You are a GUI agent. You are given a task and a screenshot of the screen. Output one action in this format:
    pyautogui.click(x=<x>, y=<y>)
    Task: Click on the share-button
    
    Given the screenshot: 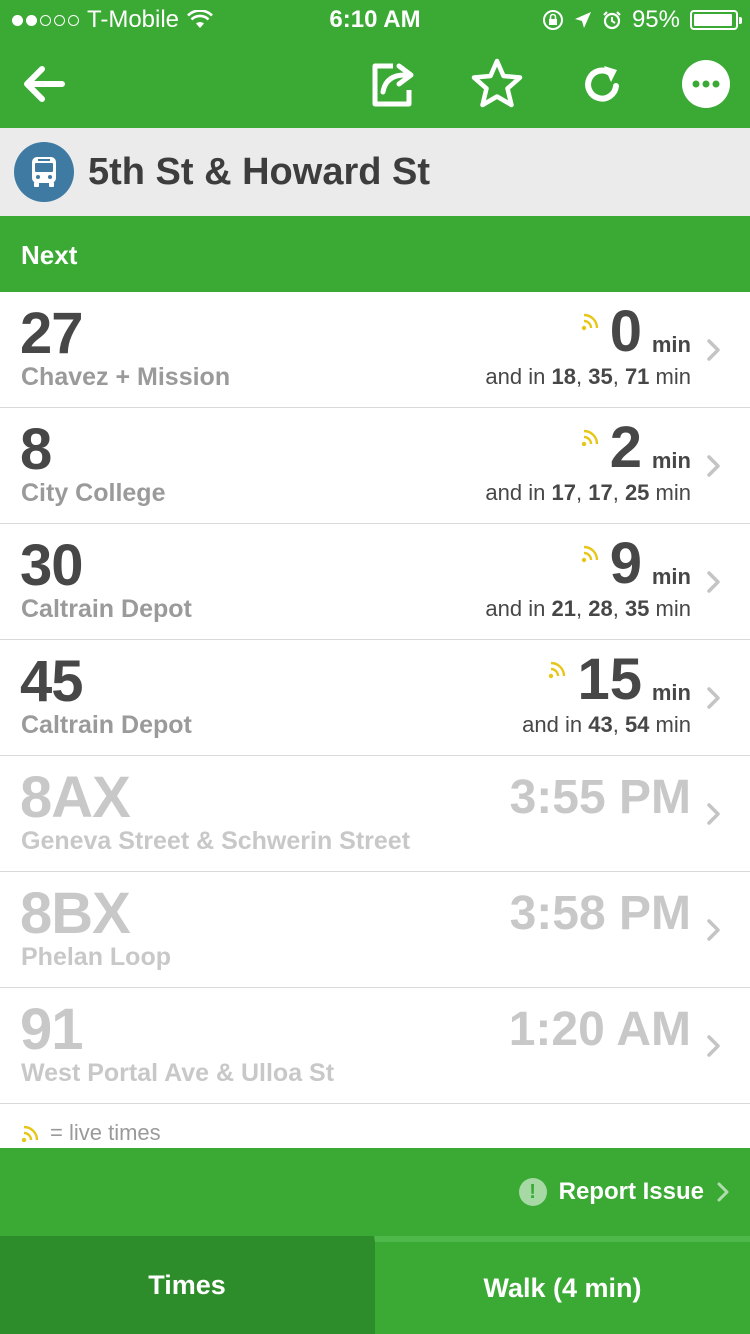 What is the action you would take?
    pyautogui.click(x=394, y=84)
    